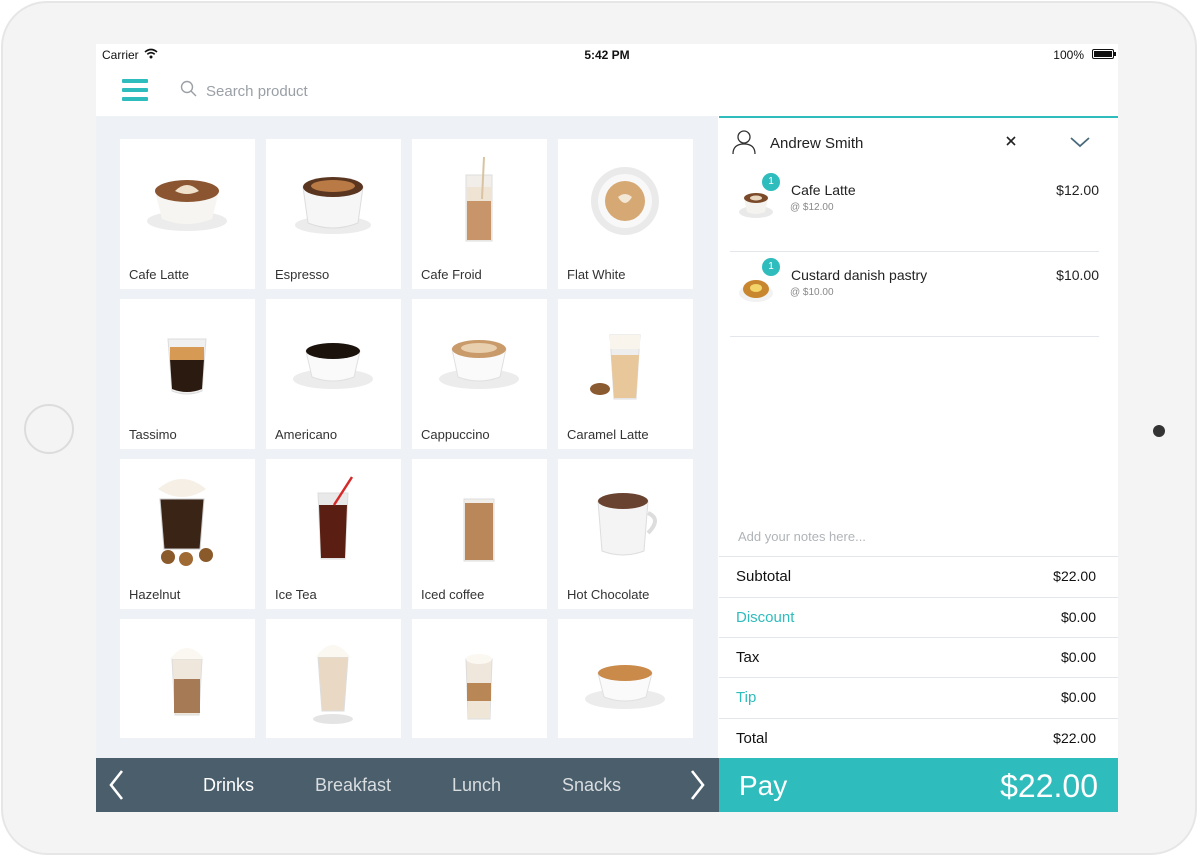 This screenshot has height=858, width=1200. What do you see at coordinates (228, 785) in the screenshot?
I see `category-drinks: Drinks` at bounding box center [228, 785].